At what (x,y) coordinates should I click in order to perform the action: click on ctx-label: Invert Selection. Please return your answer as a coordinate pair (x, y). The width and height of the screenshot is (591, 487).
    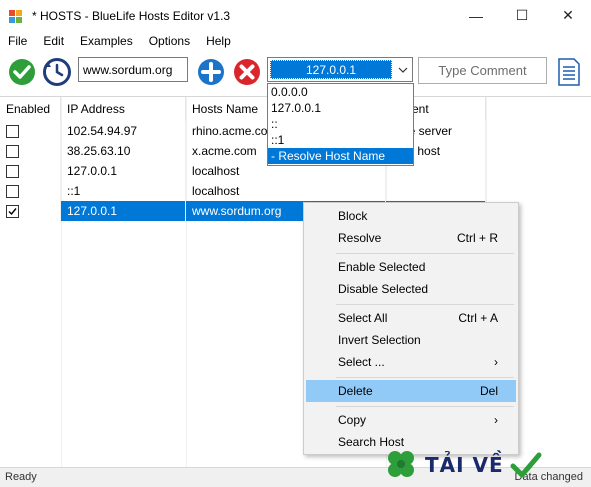
    Looking at the image, I should click on (379, 340).